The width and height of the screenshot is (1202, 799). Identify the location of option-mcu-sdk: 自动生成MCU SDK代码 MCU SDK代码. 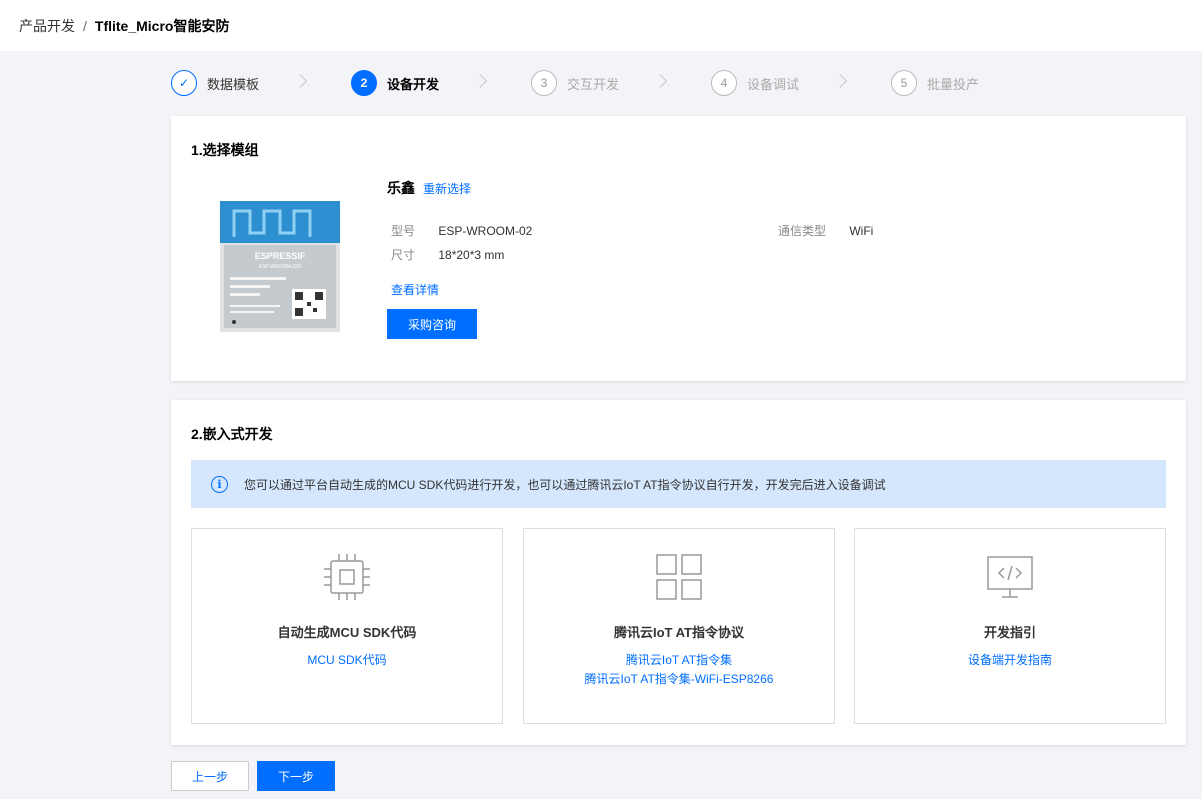
(347, 626).